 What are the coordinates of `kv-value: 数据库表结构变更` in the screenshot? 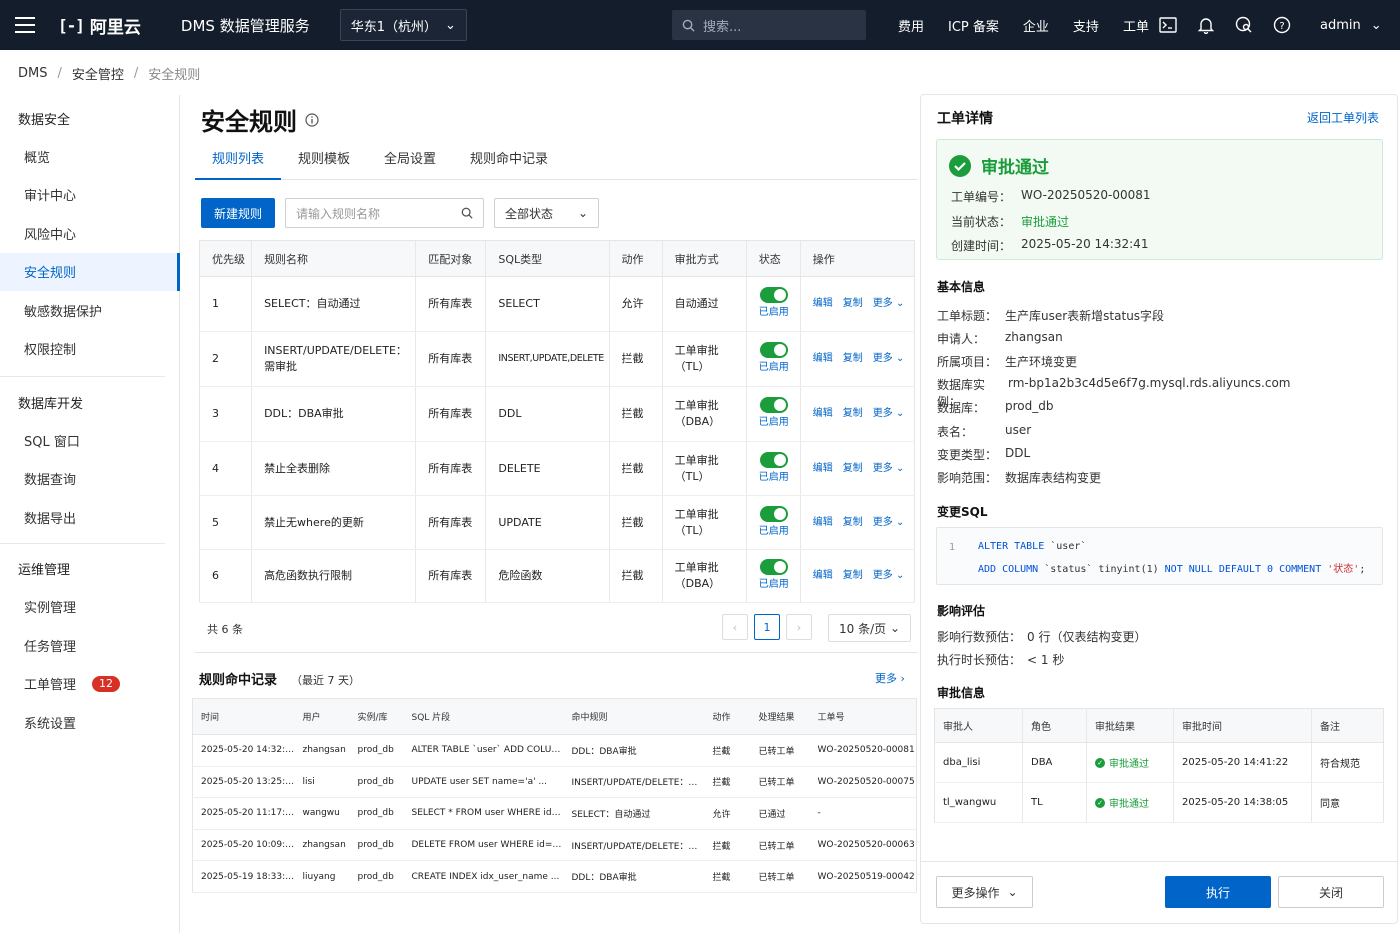 It's located at (1053, 477).